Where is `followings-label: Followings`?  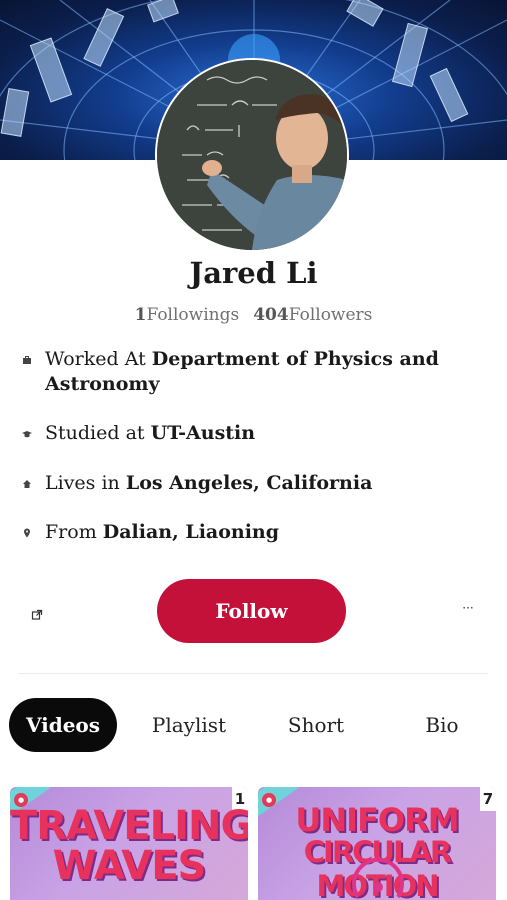 followings-label: Followings is located at coordinates (193, 315).